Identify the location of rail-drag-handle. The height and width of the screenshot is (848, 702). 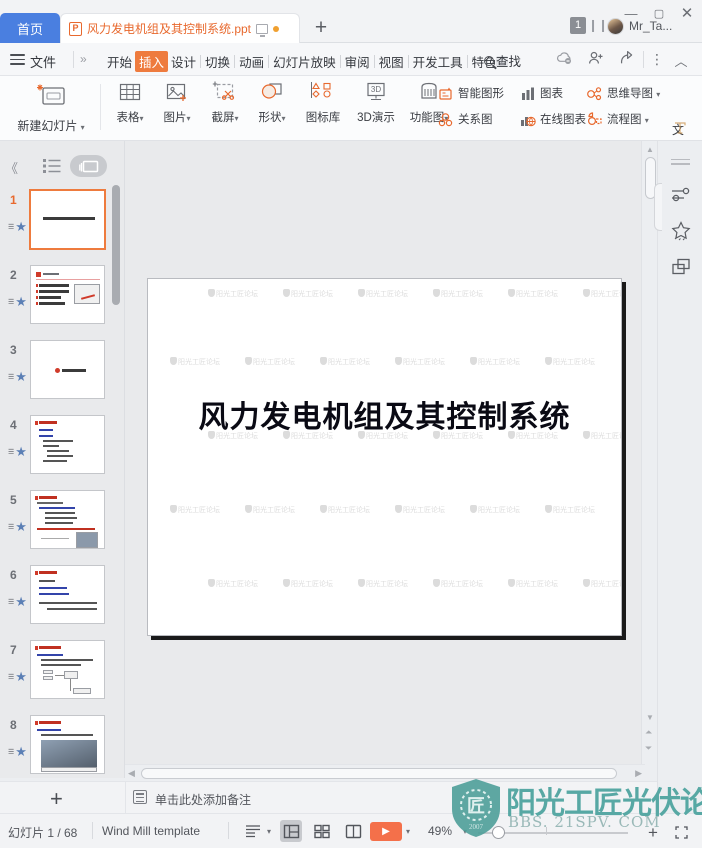
(658, 207).